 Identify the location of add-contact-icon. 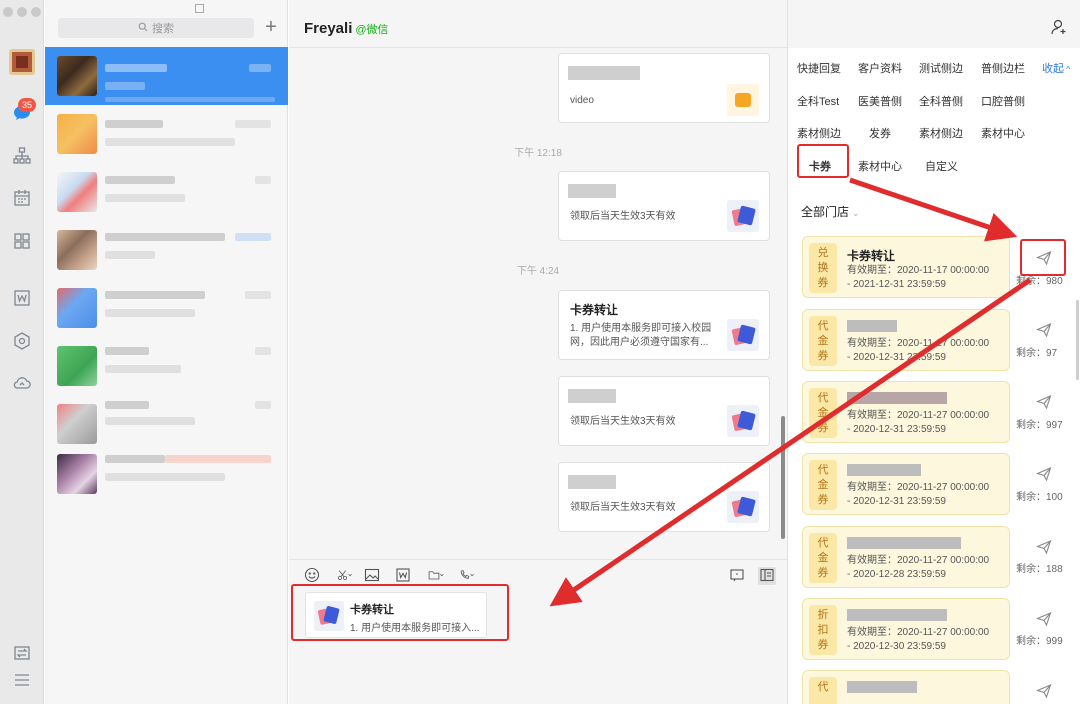
(1059, 27).